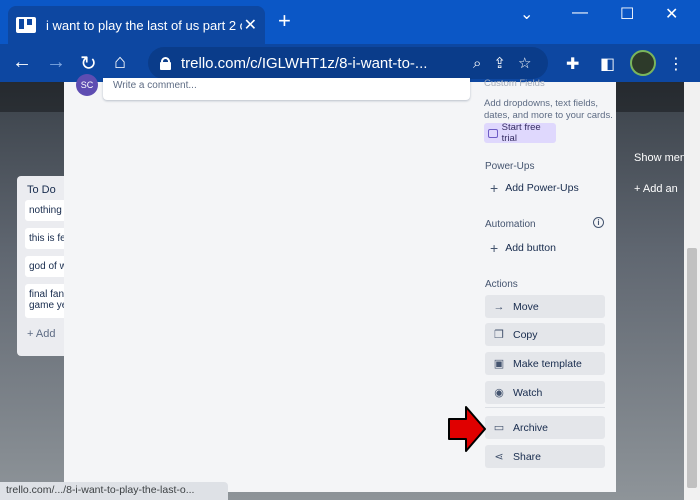 This screenshot has width=700, height=500. What do you see at coordinates (26, 25) in the screenshot?
I see `trello-favicon-icon` at bounding box center [26, 25].